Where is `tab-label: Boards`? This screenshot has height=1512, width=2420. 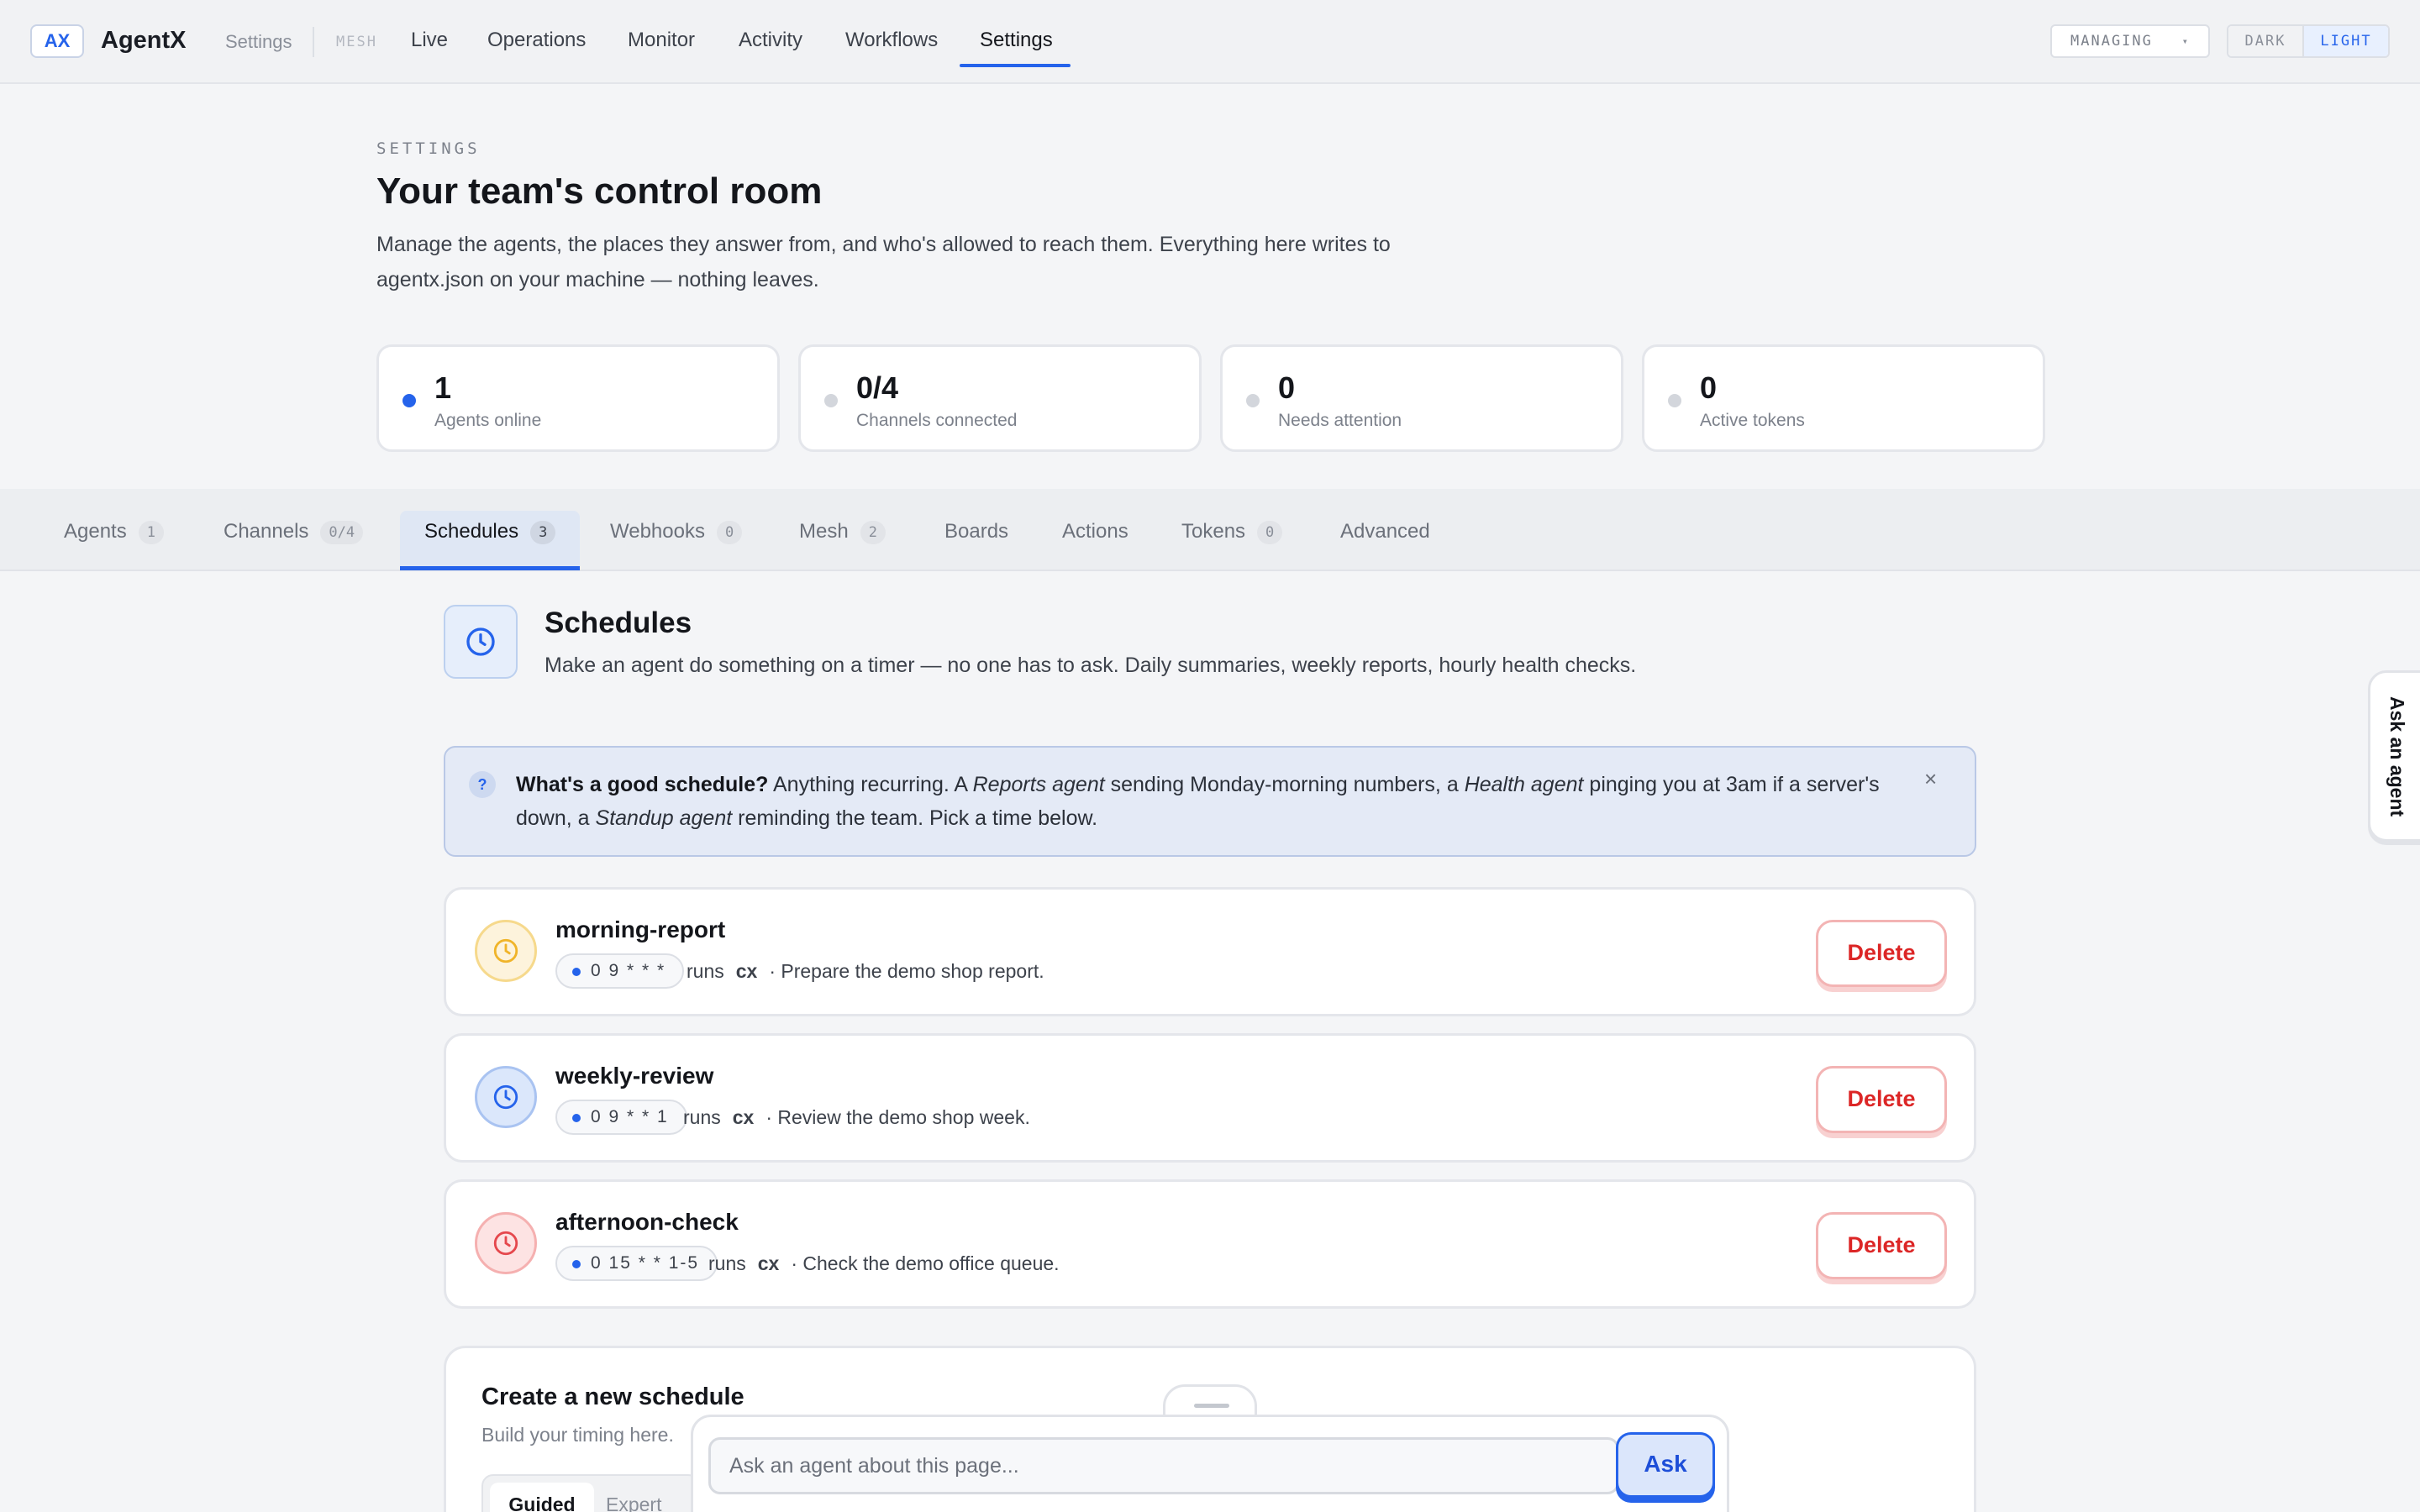
tab-label: Boards is located at coordinates (976, 531).